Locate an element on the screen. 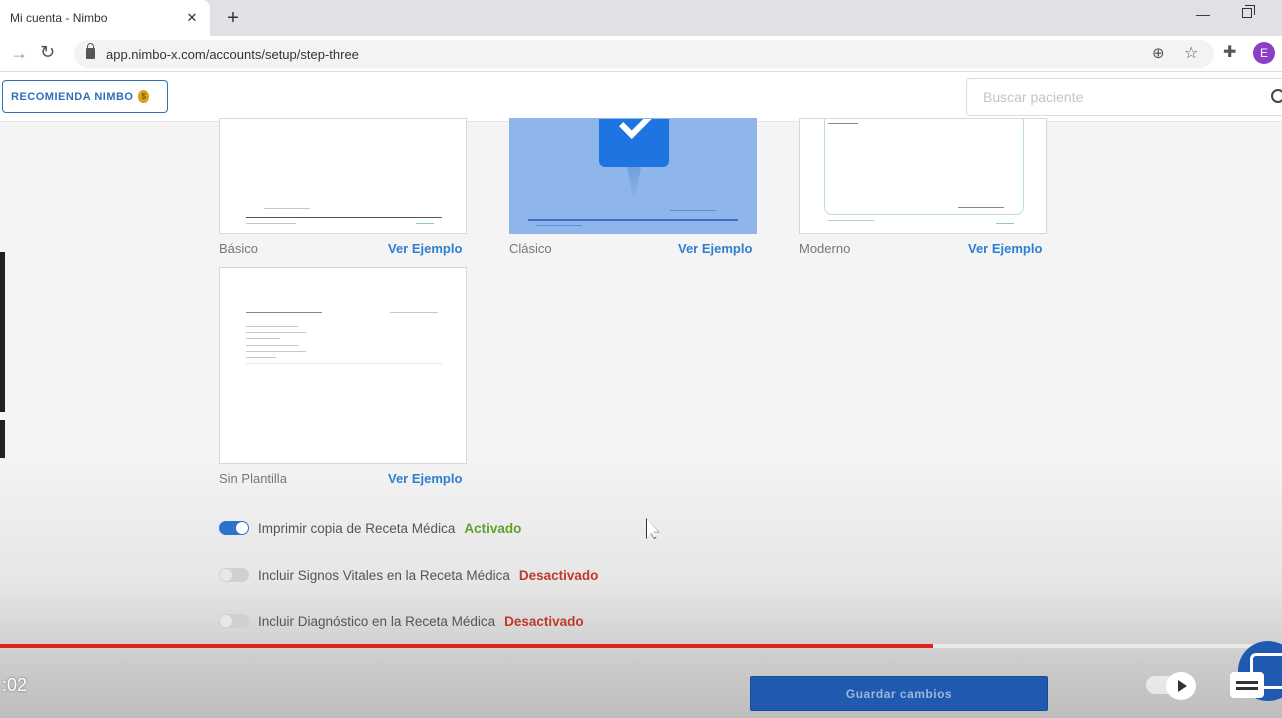  recommend-label: RECOMIENDA NIMBO is located at coordinates (72, 96).